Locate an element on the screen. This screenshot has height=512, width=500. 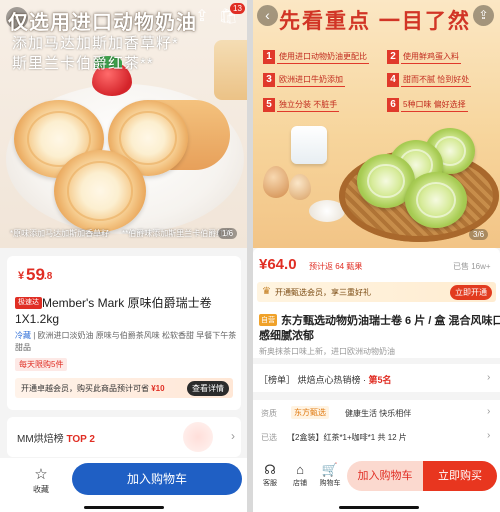
image-pager: 3/6 is located at coordinates (479, 234).